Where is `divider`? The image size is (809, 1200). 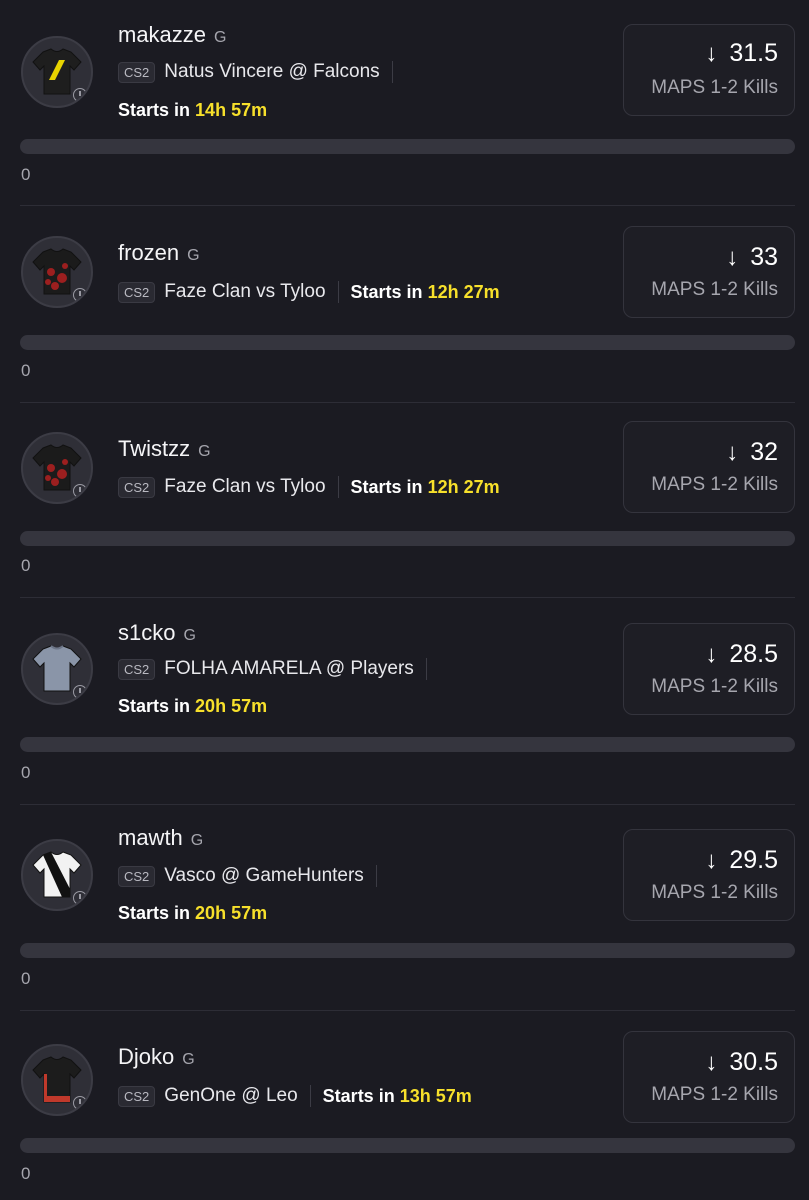
divider is located at coordinates (407, 597).